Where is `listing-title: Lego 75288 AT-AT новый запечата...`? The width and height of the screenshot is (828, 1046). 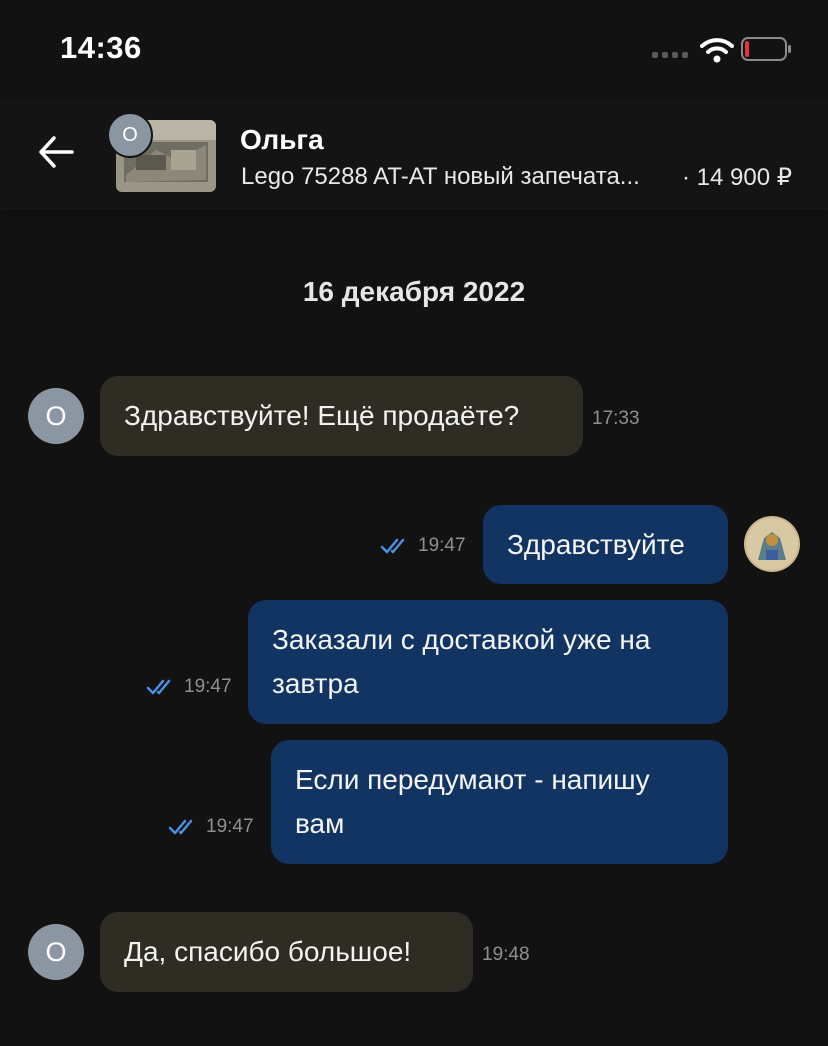 listing-title: Lego 75288 AT-AT новый запечата... is located at coordinates (461, 177).